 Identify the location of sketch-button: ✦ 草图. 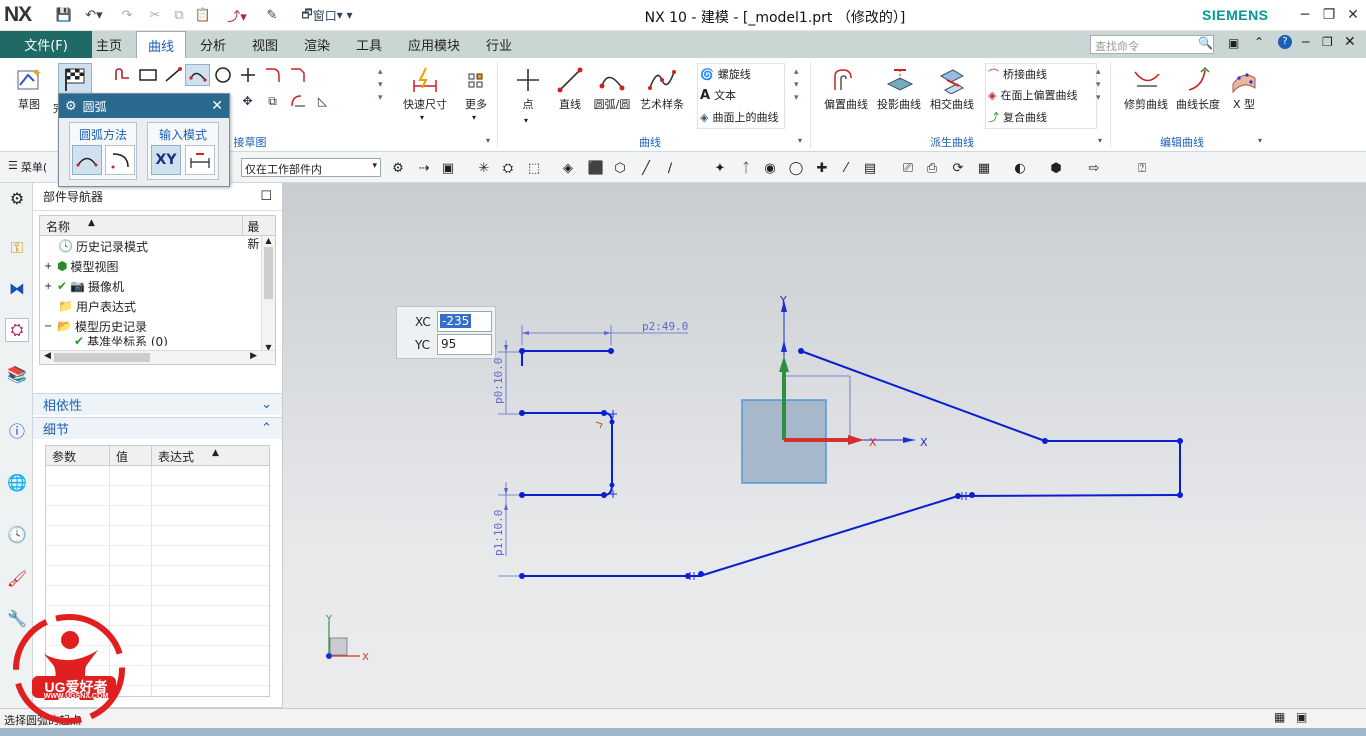
(29, 88).